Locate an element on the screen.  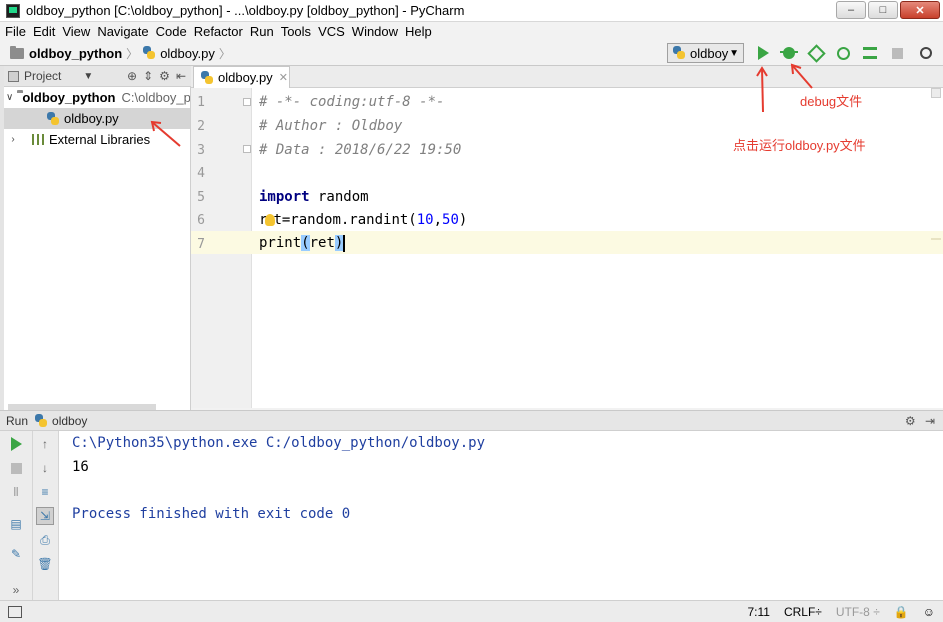
run-toolbar-primary: ‖ ▤ ✎ » is located at coordinates (16, 515).